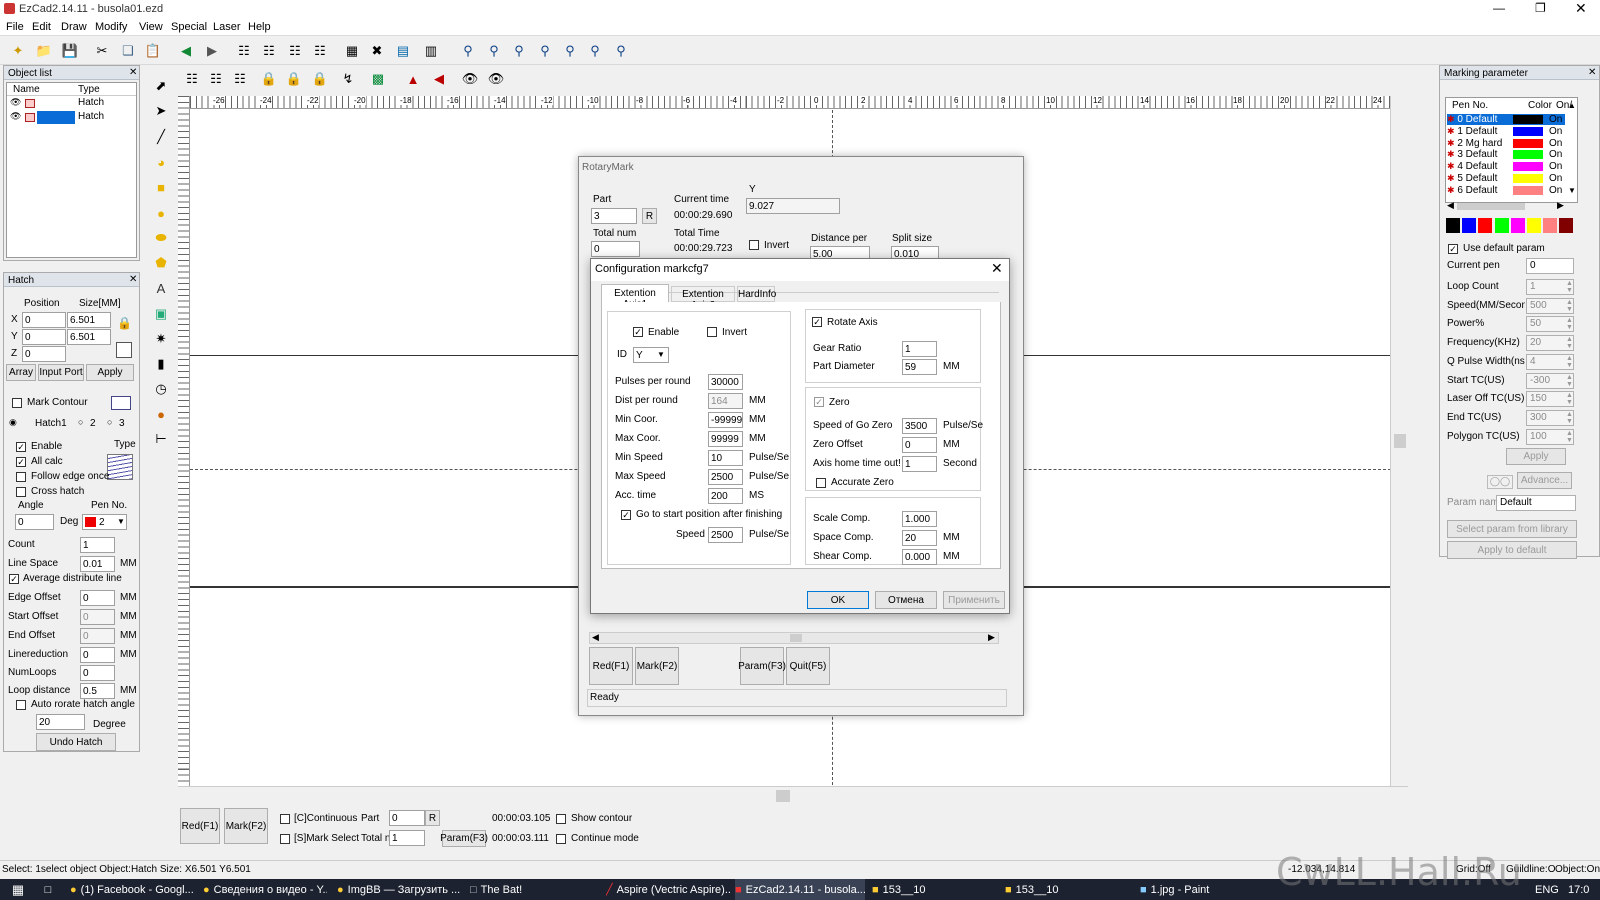 Image resolution: width=1600 pixels, height=900 pixels. I want to click on menu-help: Help, so click(259, 27).